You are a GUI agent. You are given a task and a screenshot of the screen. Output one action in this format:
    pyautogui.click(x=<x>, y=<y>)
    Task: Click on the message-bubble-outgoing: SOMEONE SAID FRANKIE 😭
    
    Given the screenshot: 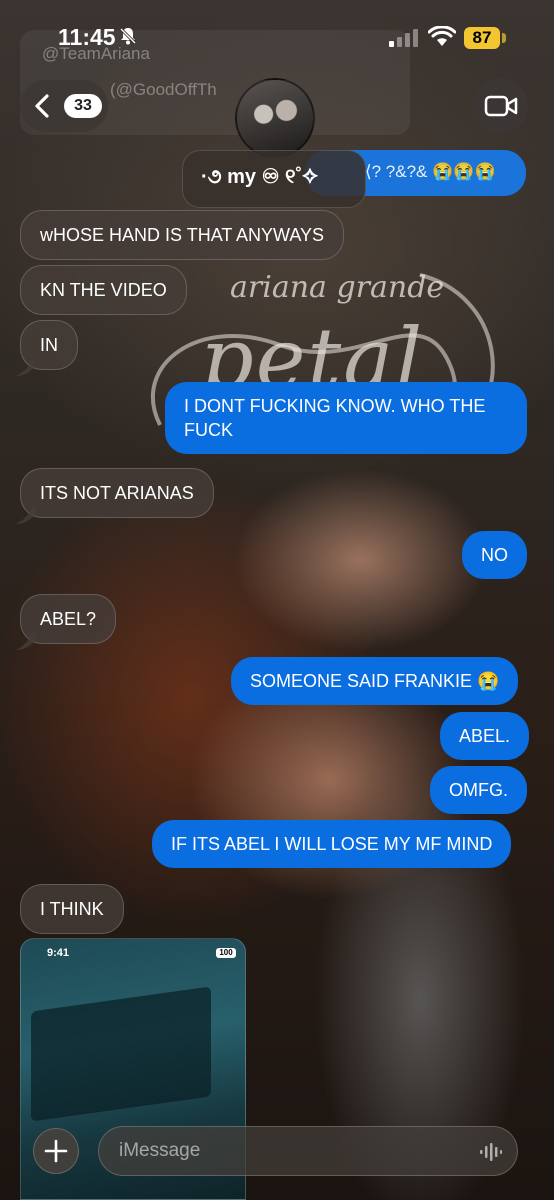 What is the action you would take?
    pyautogui.click(x=375, y=681)
    